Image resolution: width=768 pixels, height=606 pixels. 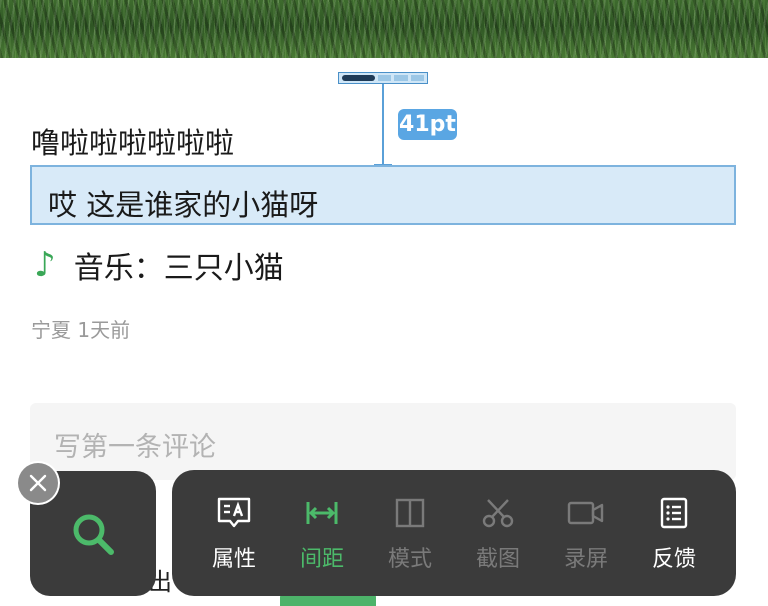 What do you see at coordinates (497, 559) in the screenshot?
I see `tool-label: 截图` at bounding box center [497, 559].